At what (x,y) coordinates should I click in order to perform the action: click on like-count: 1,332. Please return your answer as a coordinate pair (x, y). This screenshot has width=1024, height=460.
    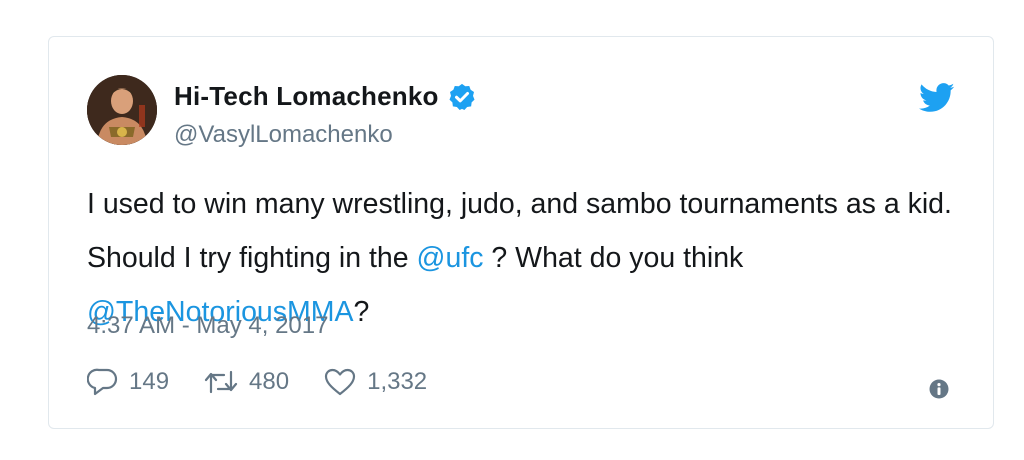
    Looking at the image, I should click on (397, 381).